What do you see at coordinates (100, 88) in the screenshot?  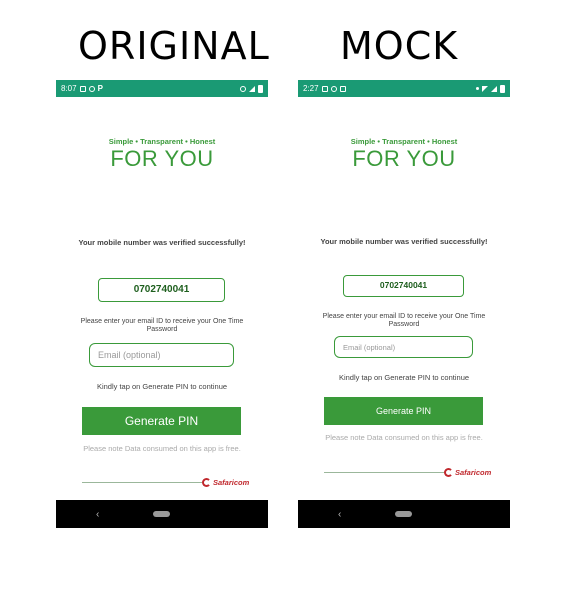 I see `p-icon: P` at bounding box center [100, 88].